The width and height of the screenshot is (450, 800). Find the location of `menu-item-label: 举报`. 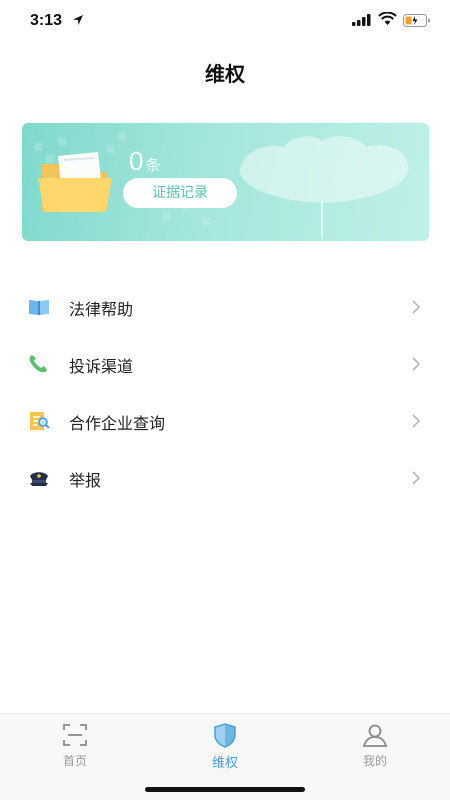

menu-item-label: 举报 is located at coordinates (85, 480).